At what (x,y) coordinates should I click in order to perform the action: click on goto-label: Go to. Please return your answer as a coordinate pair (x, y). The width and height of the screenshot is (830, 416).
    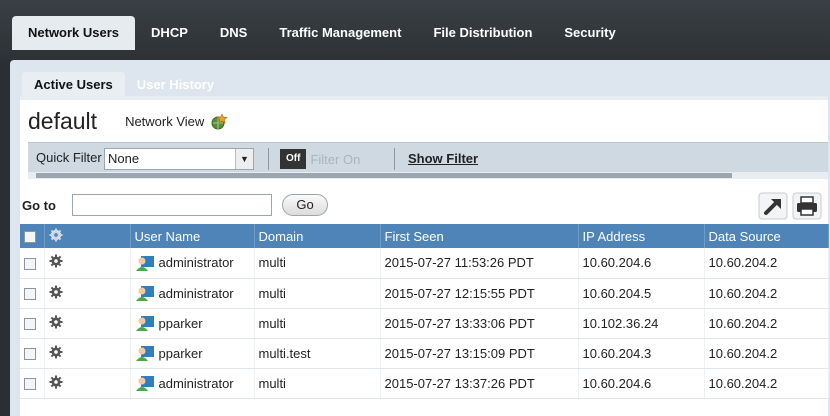
    Looking at the image, I should click on (39, 205).